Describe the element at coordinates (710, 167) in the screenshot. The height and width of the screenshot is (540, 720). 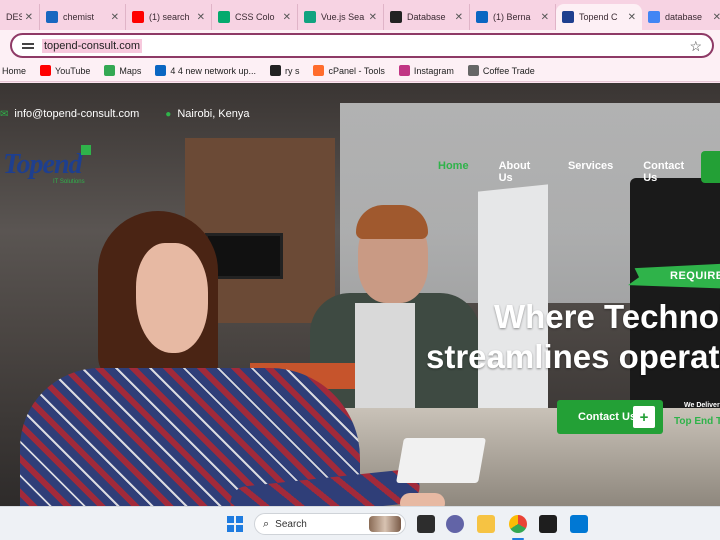
I see `nav-cta-button` at that location.